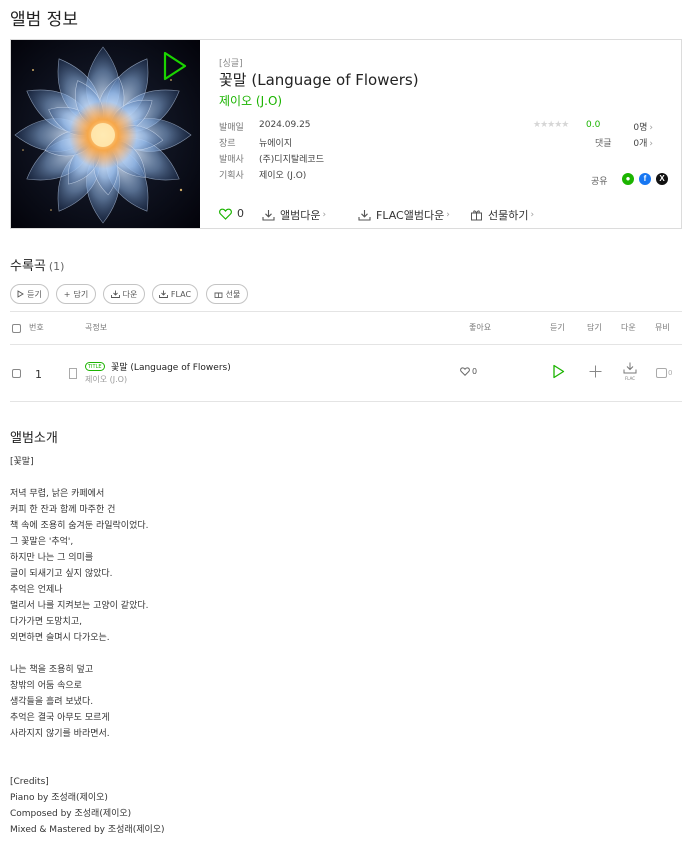  Describe the element at coordinates (106, 379) in the screenshot. I see `track-artist-link: 제이오 (J.O)` at that location.